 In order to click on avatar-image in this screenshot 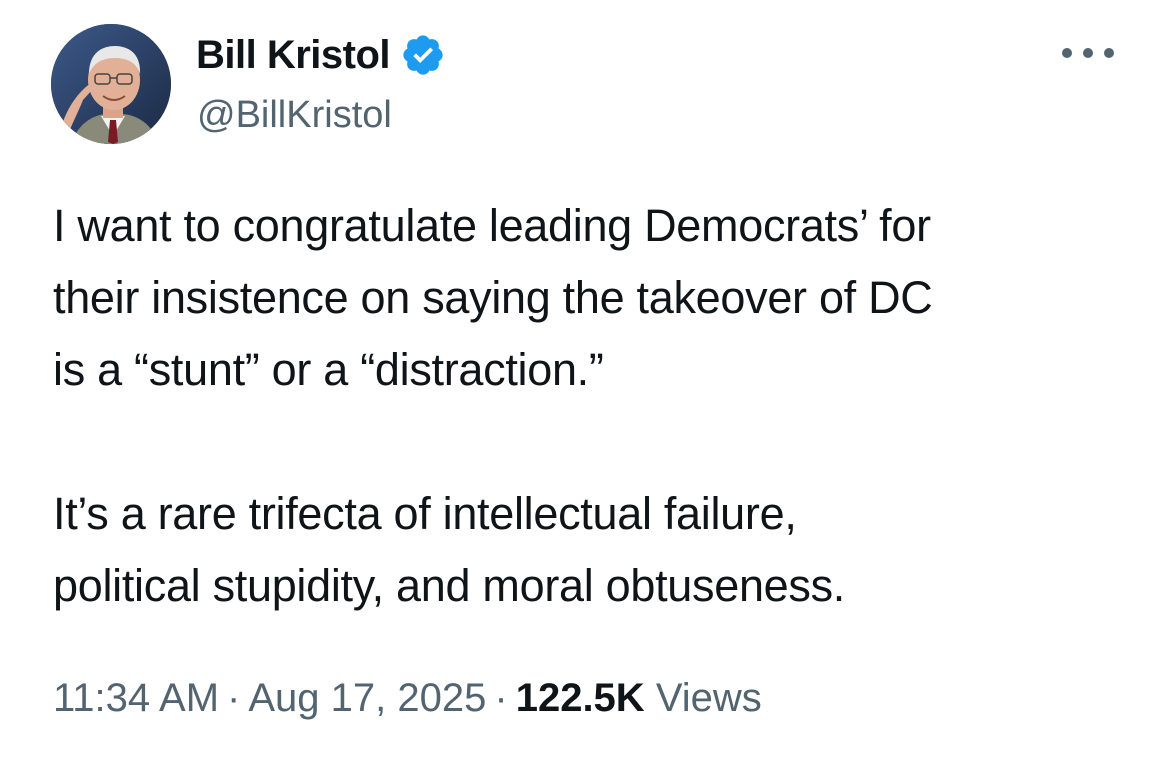, I will do `click(111, 84)`.